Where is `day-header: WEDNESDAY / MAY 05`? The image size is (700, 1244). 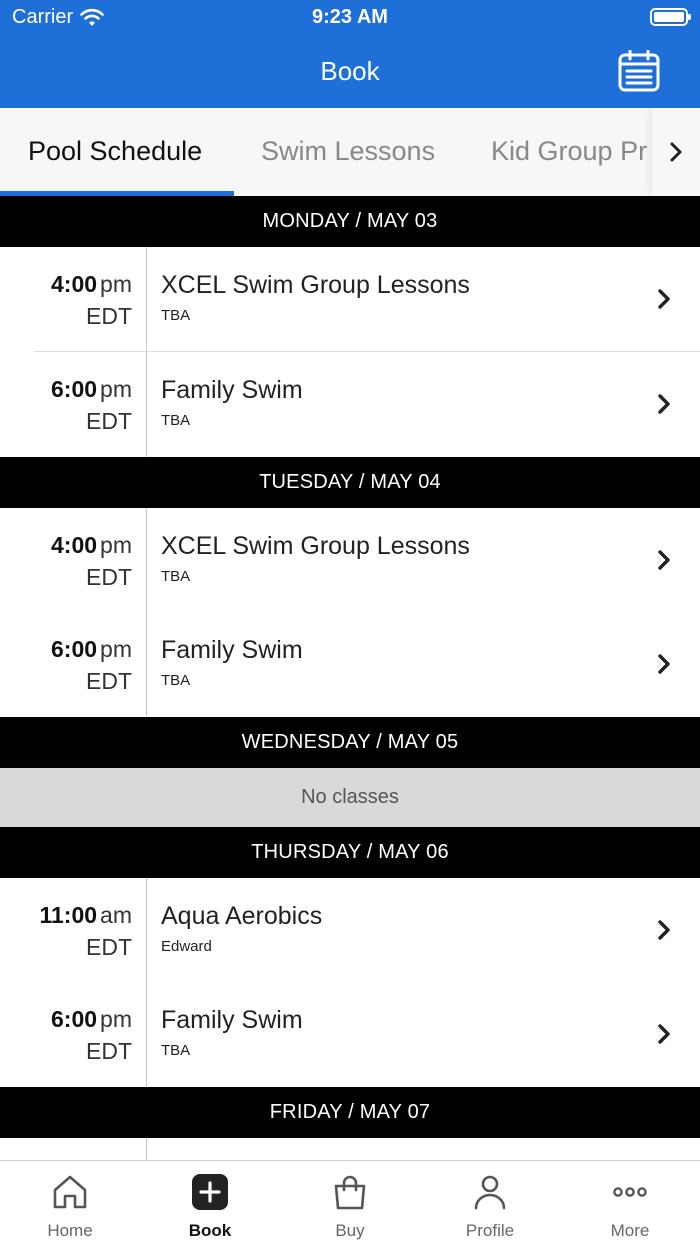
day-header: WEDNESDAY / MAY 05 is located at coordinates (350, 742).